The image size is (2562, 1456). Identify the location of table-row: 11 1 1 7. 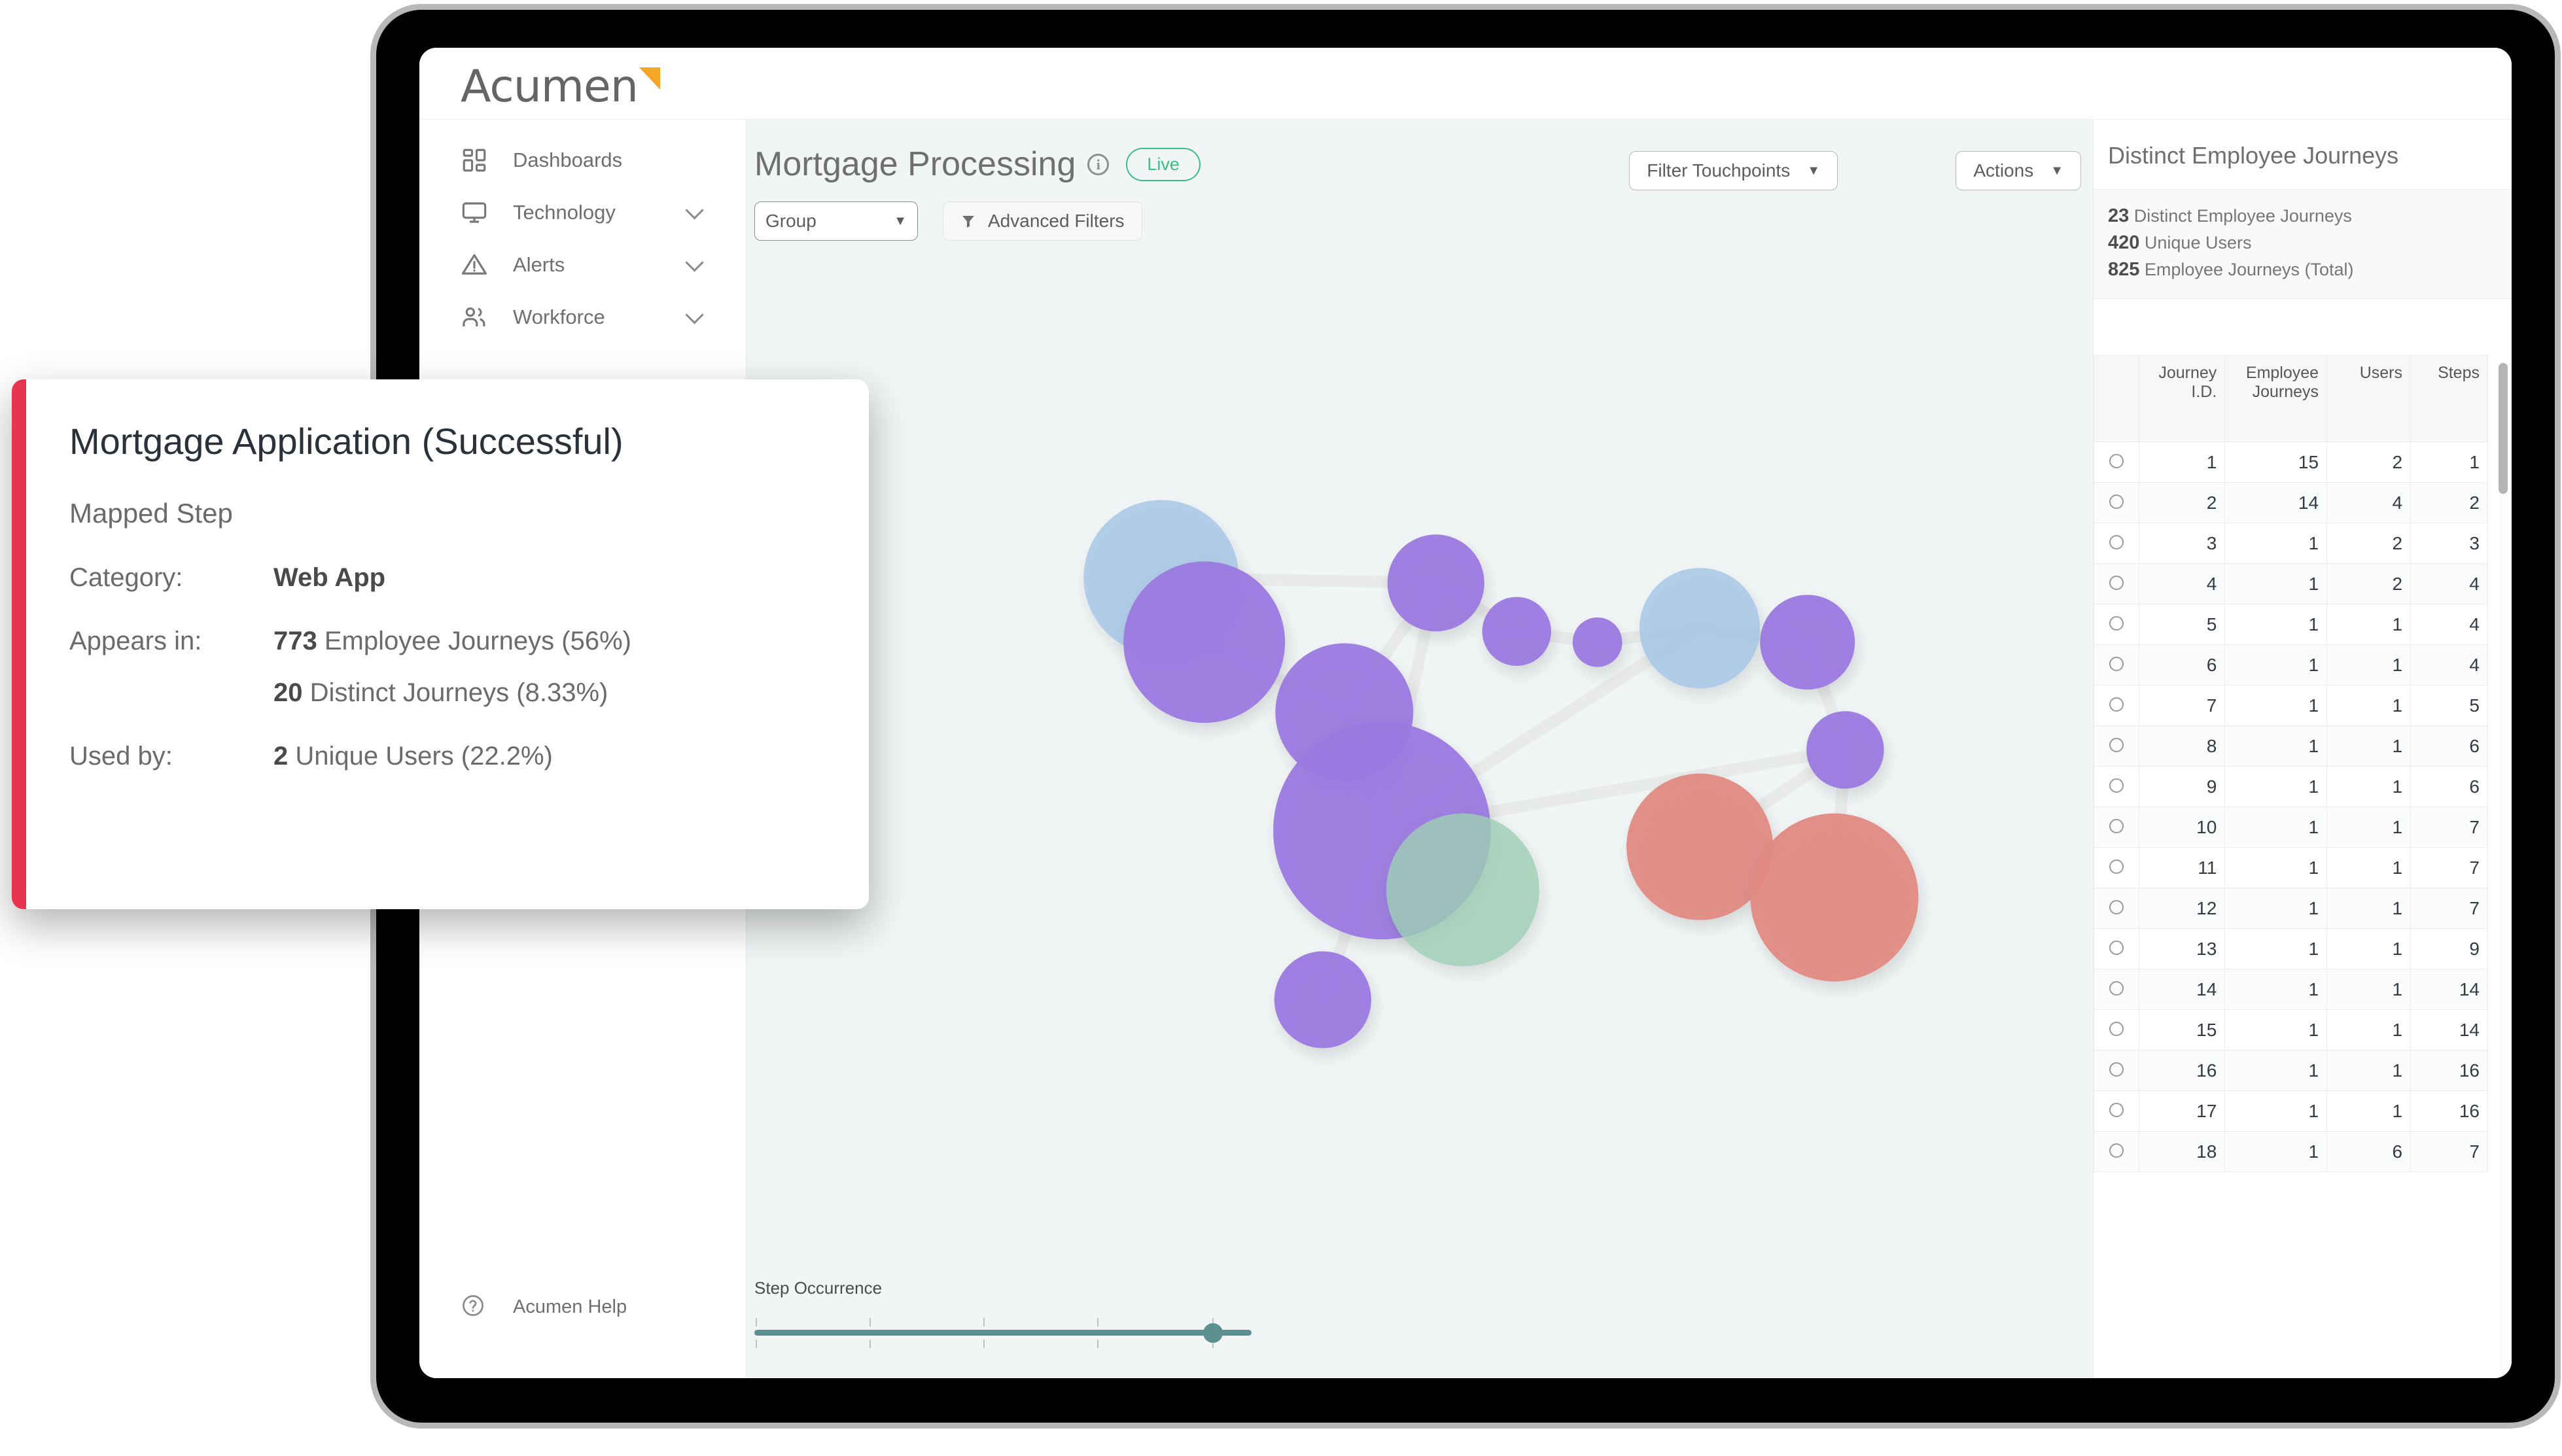
(2291, 867).